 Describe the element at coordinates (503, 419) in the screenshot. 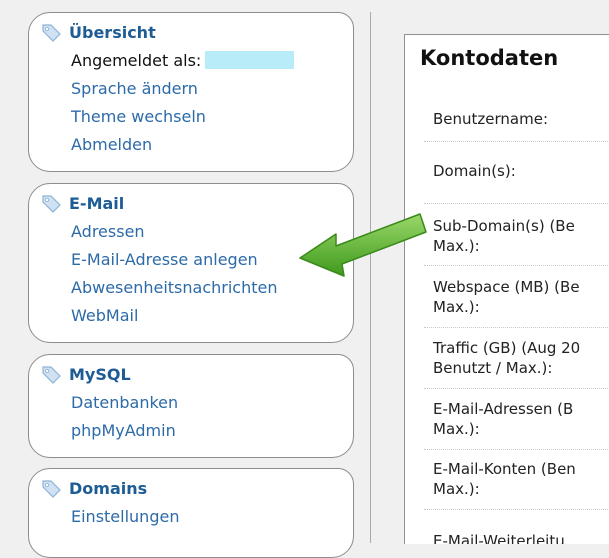

I see `row-email-addresses: E-Mail-Adressen (B Max.):` at that location.